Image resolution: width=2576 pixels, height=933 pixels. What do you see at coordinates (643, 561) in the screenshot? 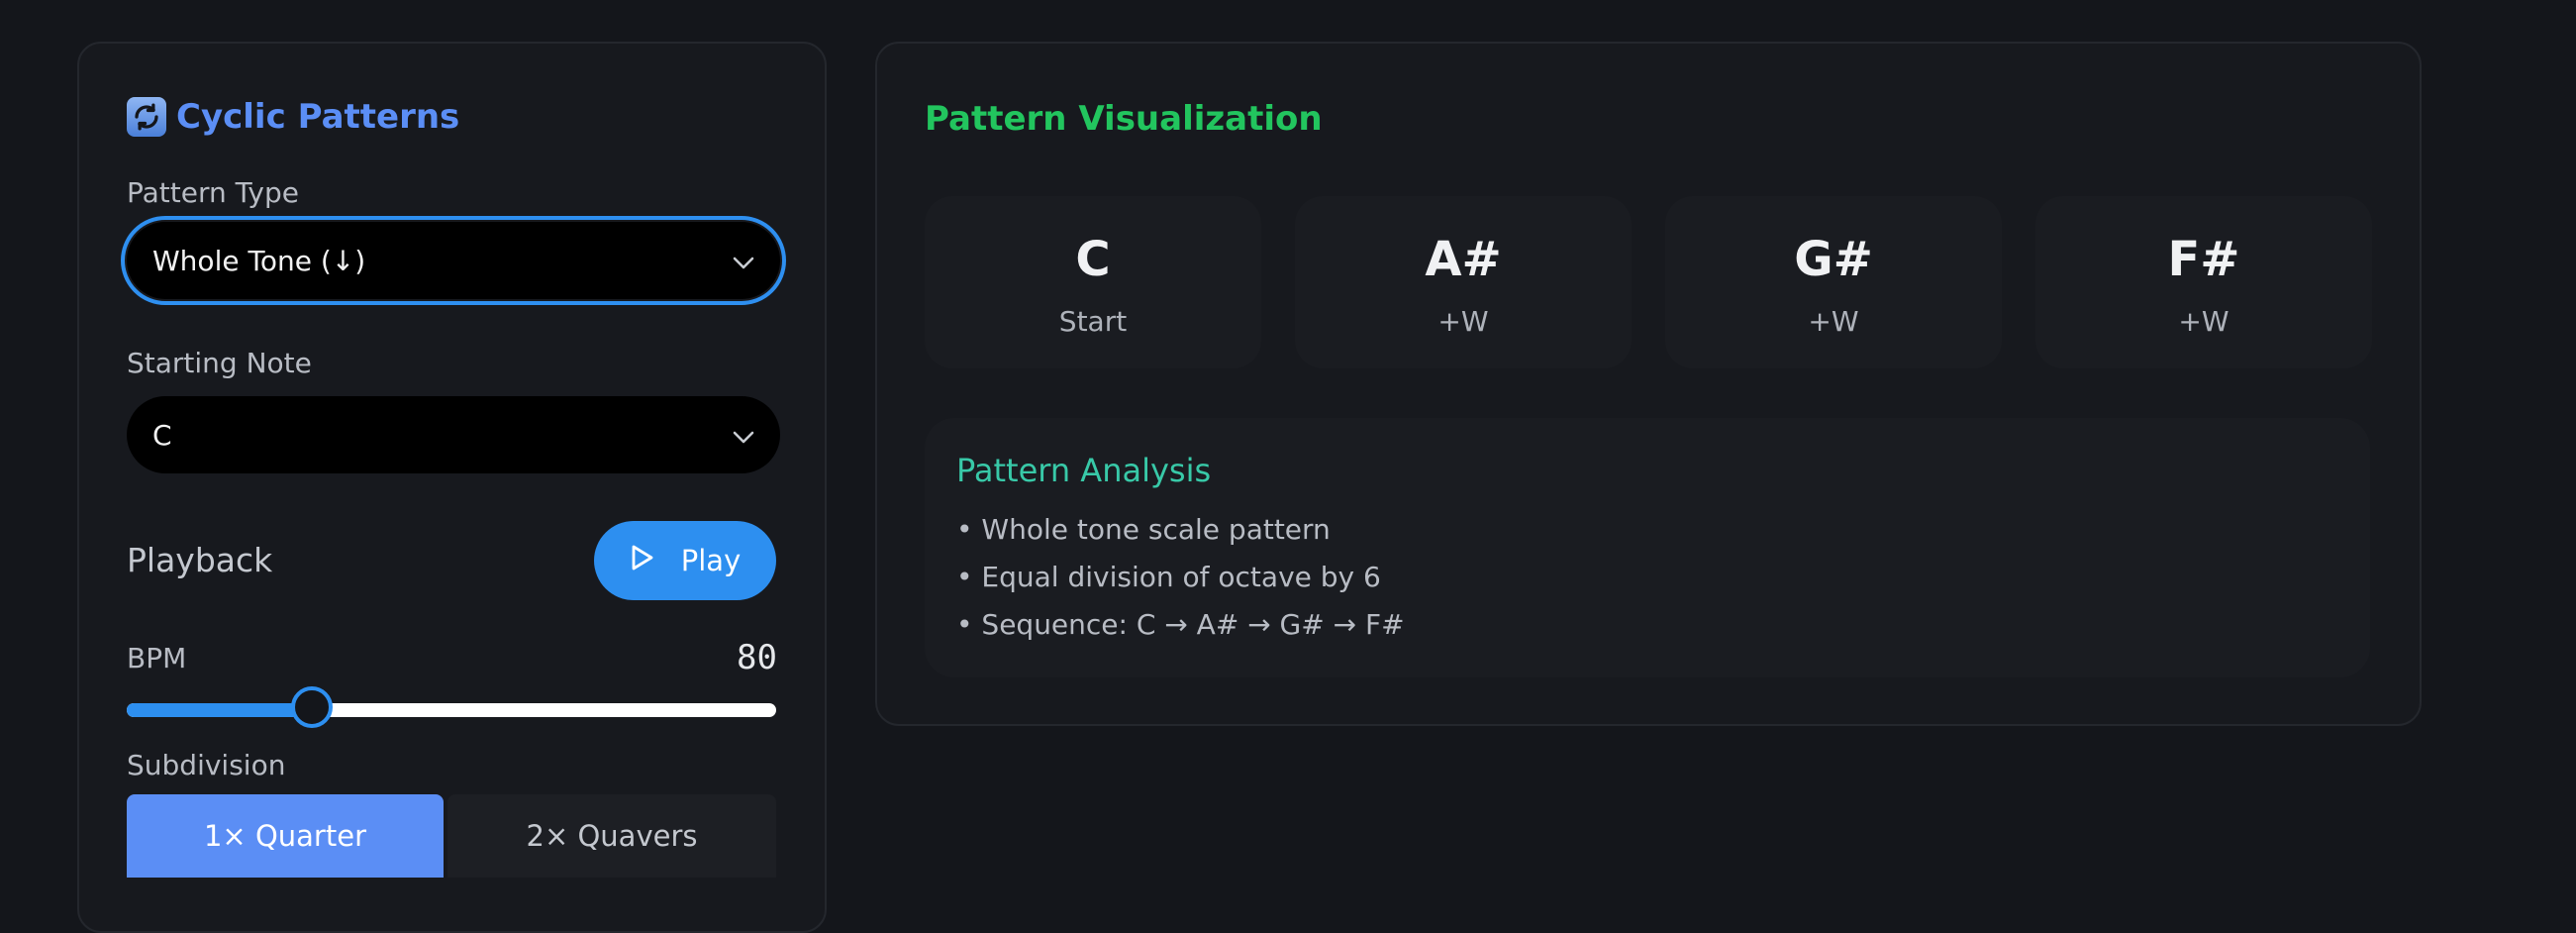
I see `play-icon` at bounding box center [643, 561].